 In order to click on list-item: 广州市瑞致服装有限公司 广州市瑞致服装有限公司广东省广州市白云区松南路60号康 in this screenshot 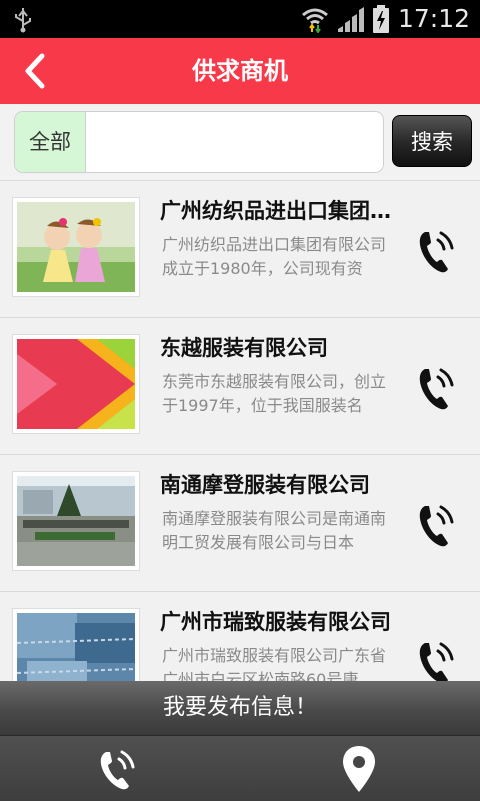, I will do `click(240, 636)`.